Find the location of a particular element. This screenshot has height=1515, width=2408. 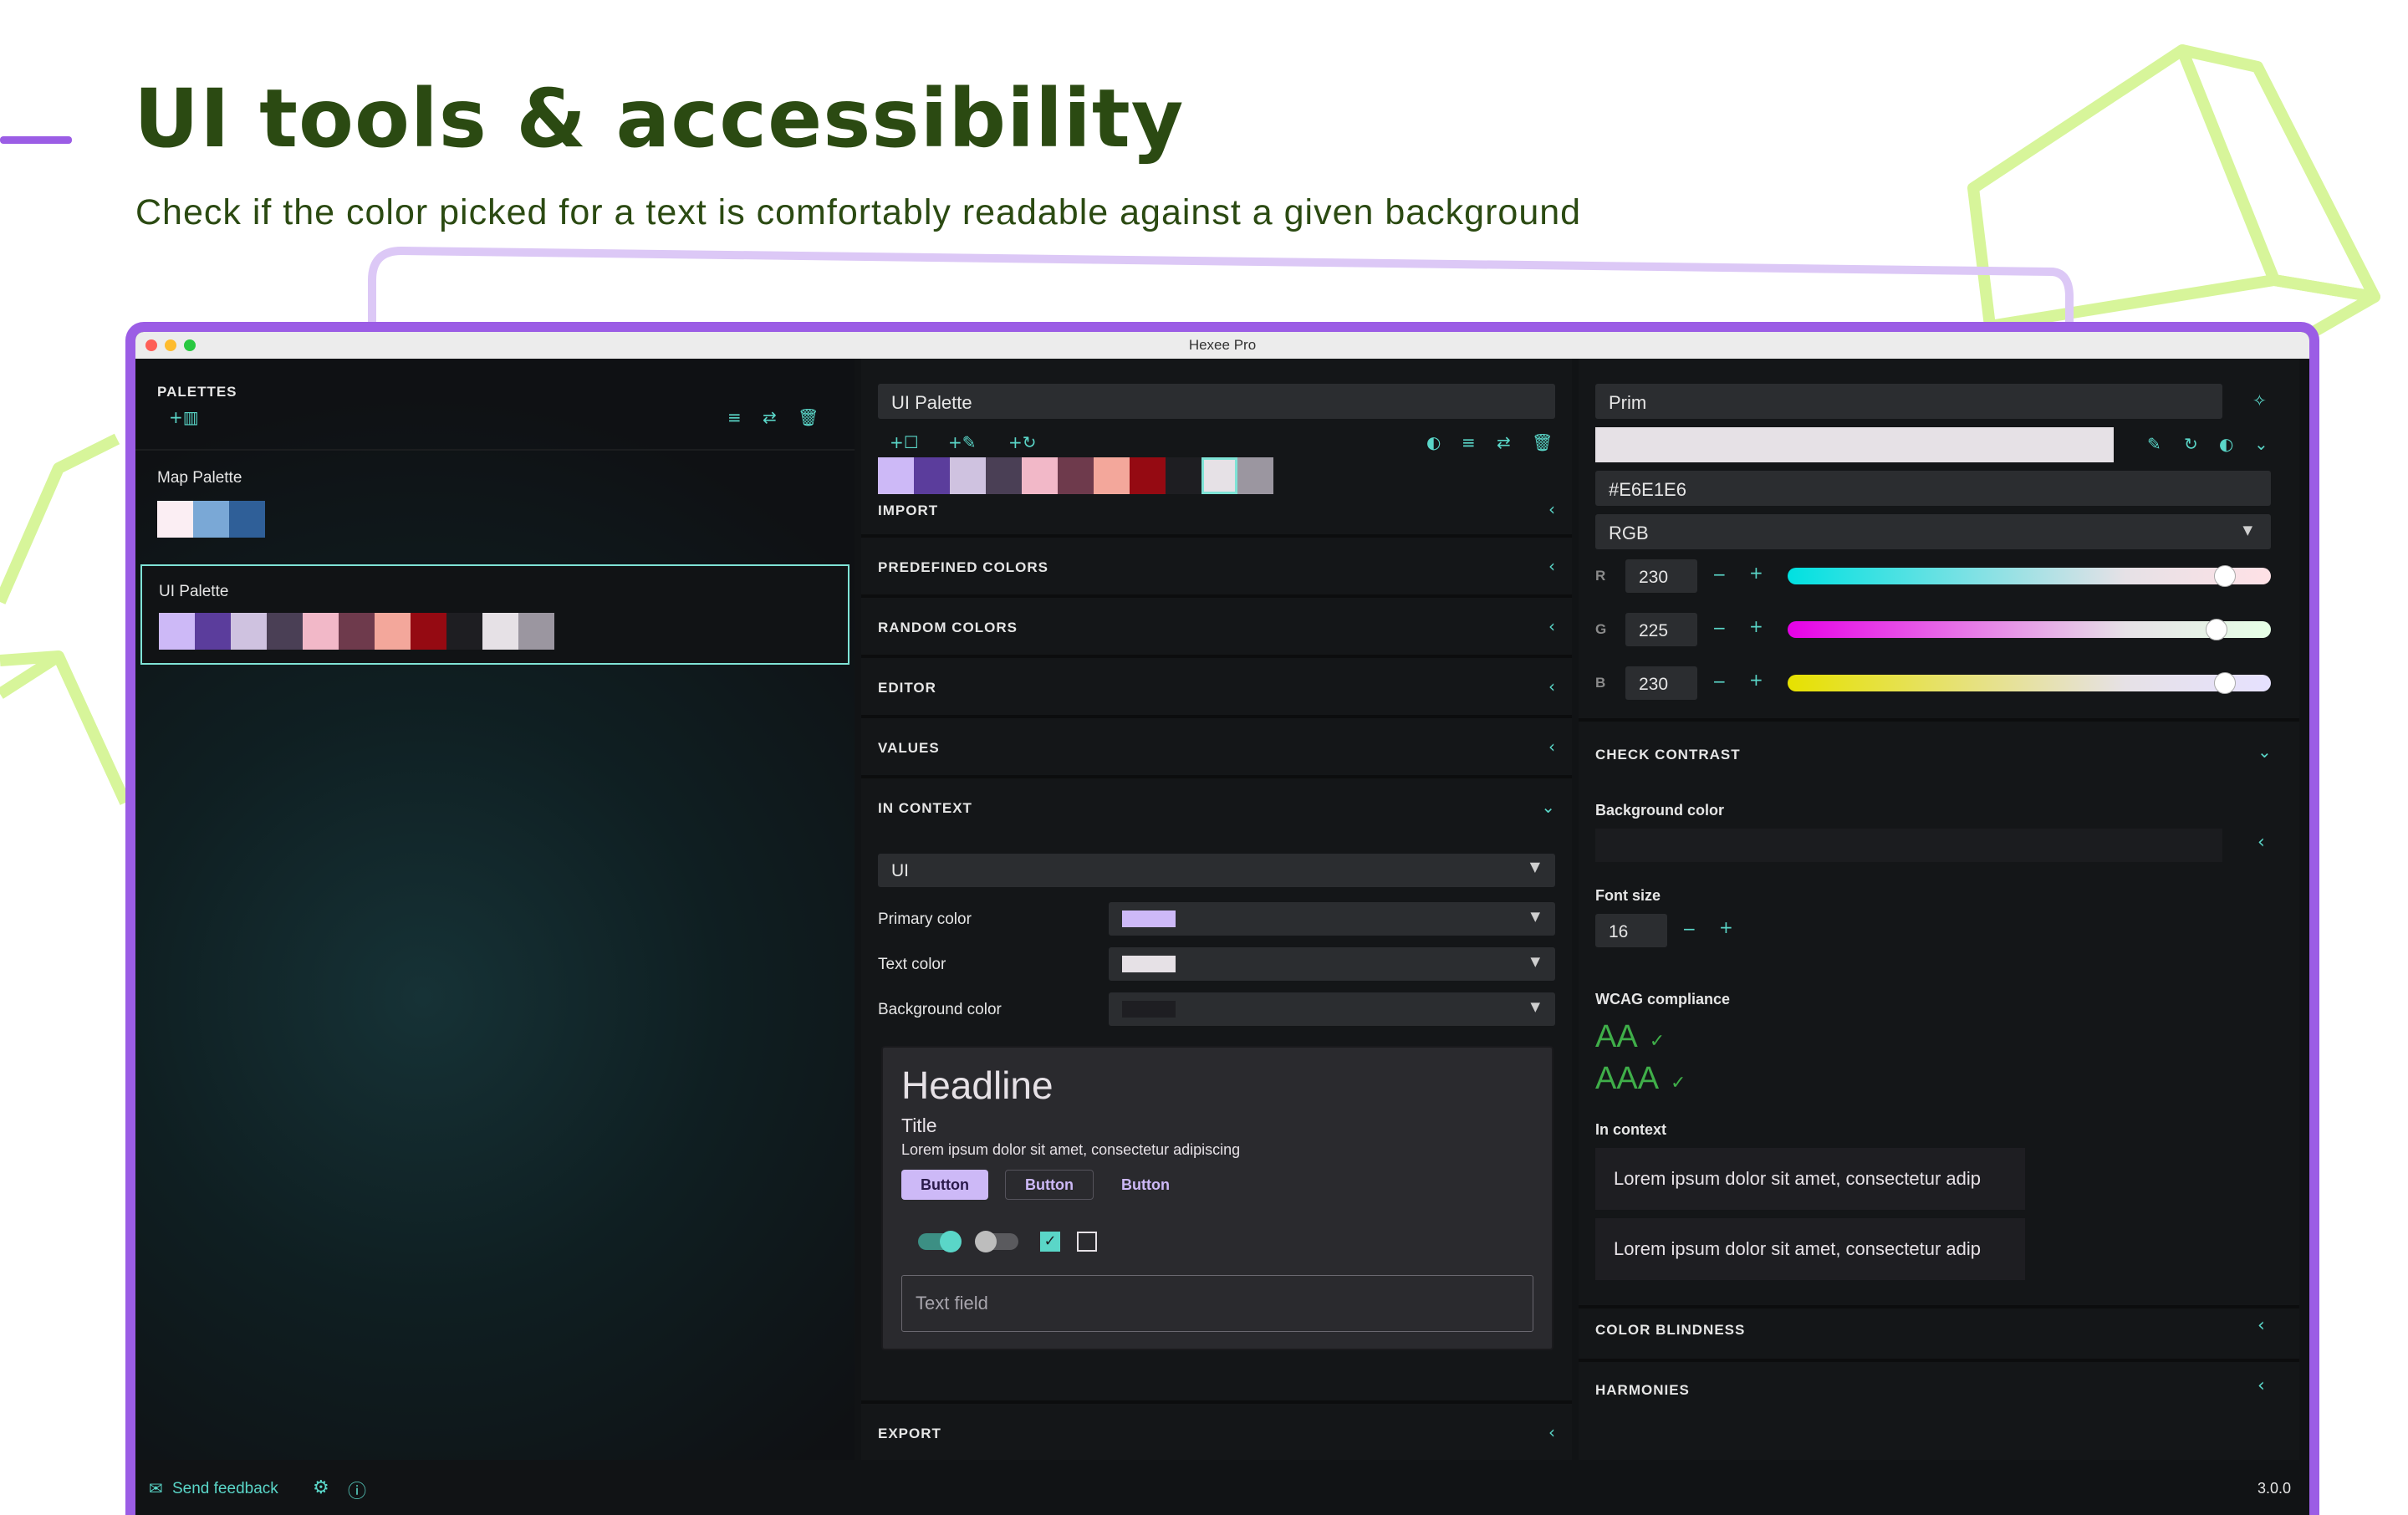

text-color-select: ▼ is located at coordinates (1332, 964).